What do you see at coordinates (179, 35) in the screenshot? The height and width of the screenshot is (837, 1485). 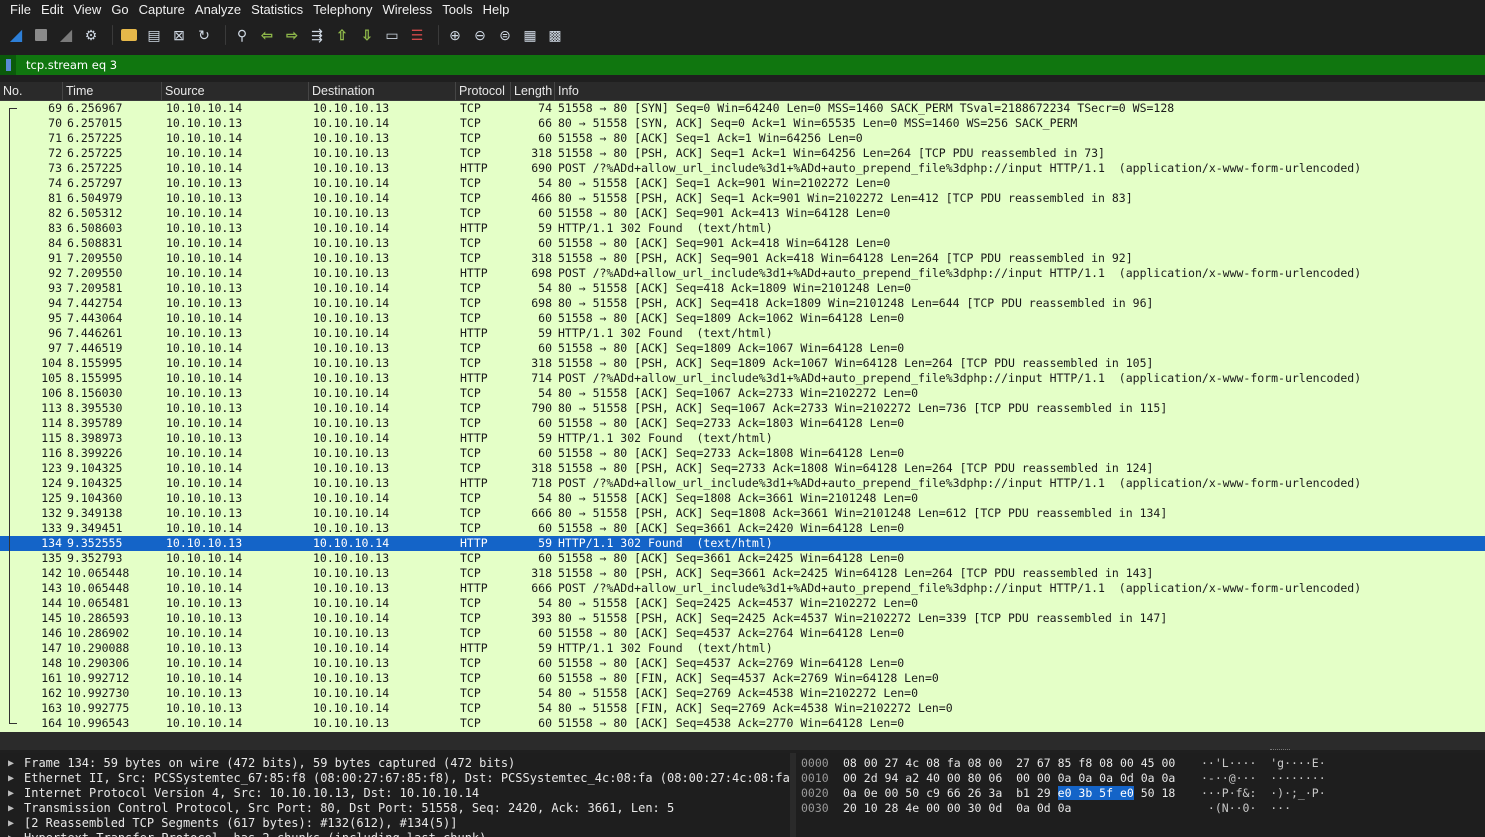 I see `close-file-icon: ⊠` at bounding box center [179, 35].